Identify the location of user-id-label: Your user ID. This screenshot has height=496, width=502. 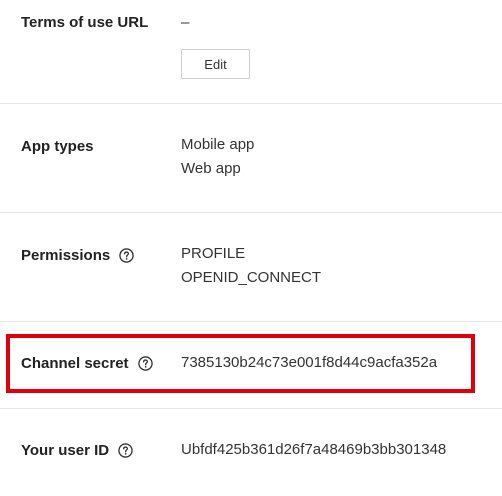
(77, 450).